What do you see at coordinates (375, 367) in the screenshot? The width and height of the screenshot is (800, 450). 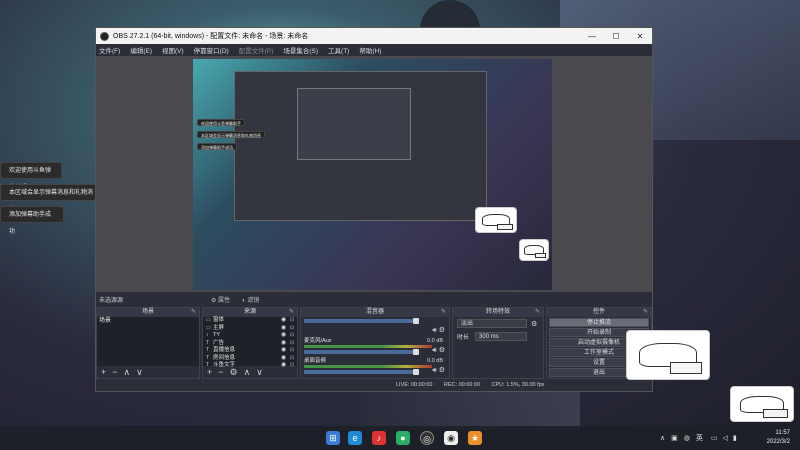 I see `mixer-channel: 桌面音频 0.0 dB 🔊︎ ⚙` at bounding box center [375, 367].